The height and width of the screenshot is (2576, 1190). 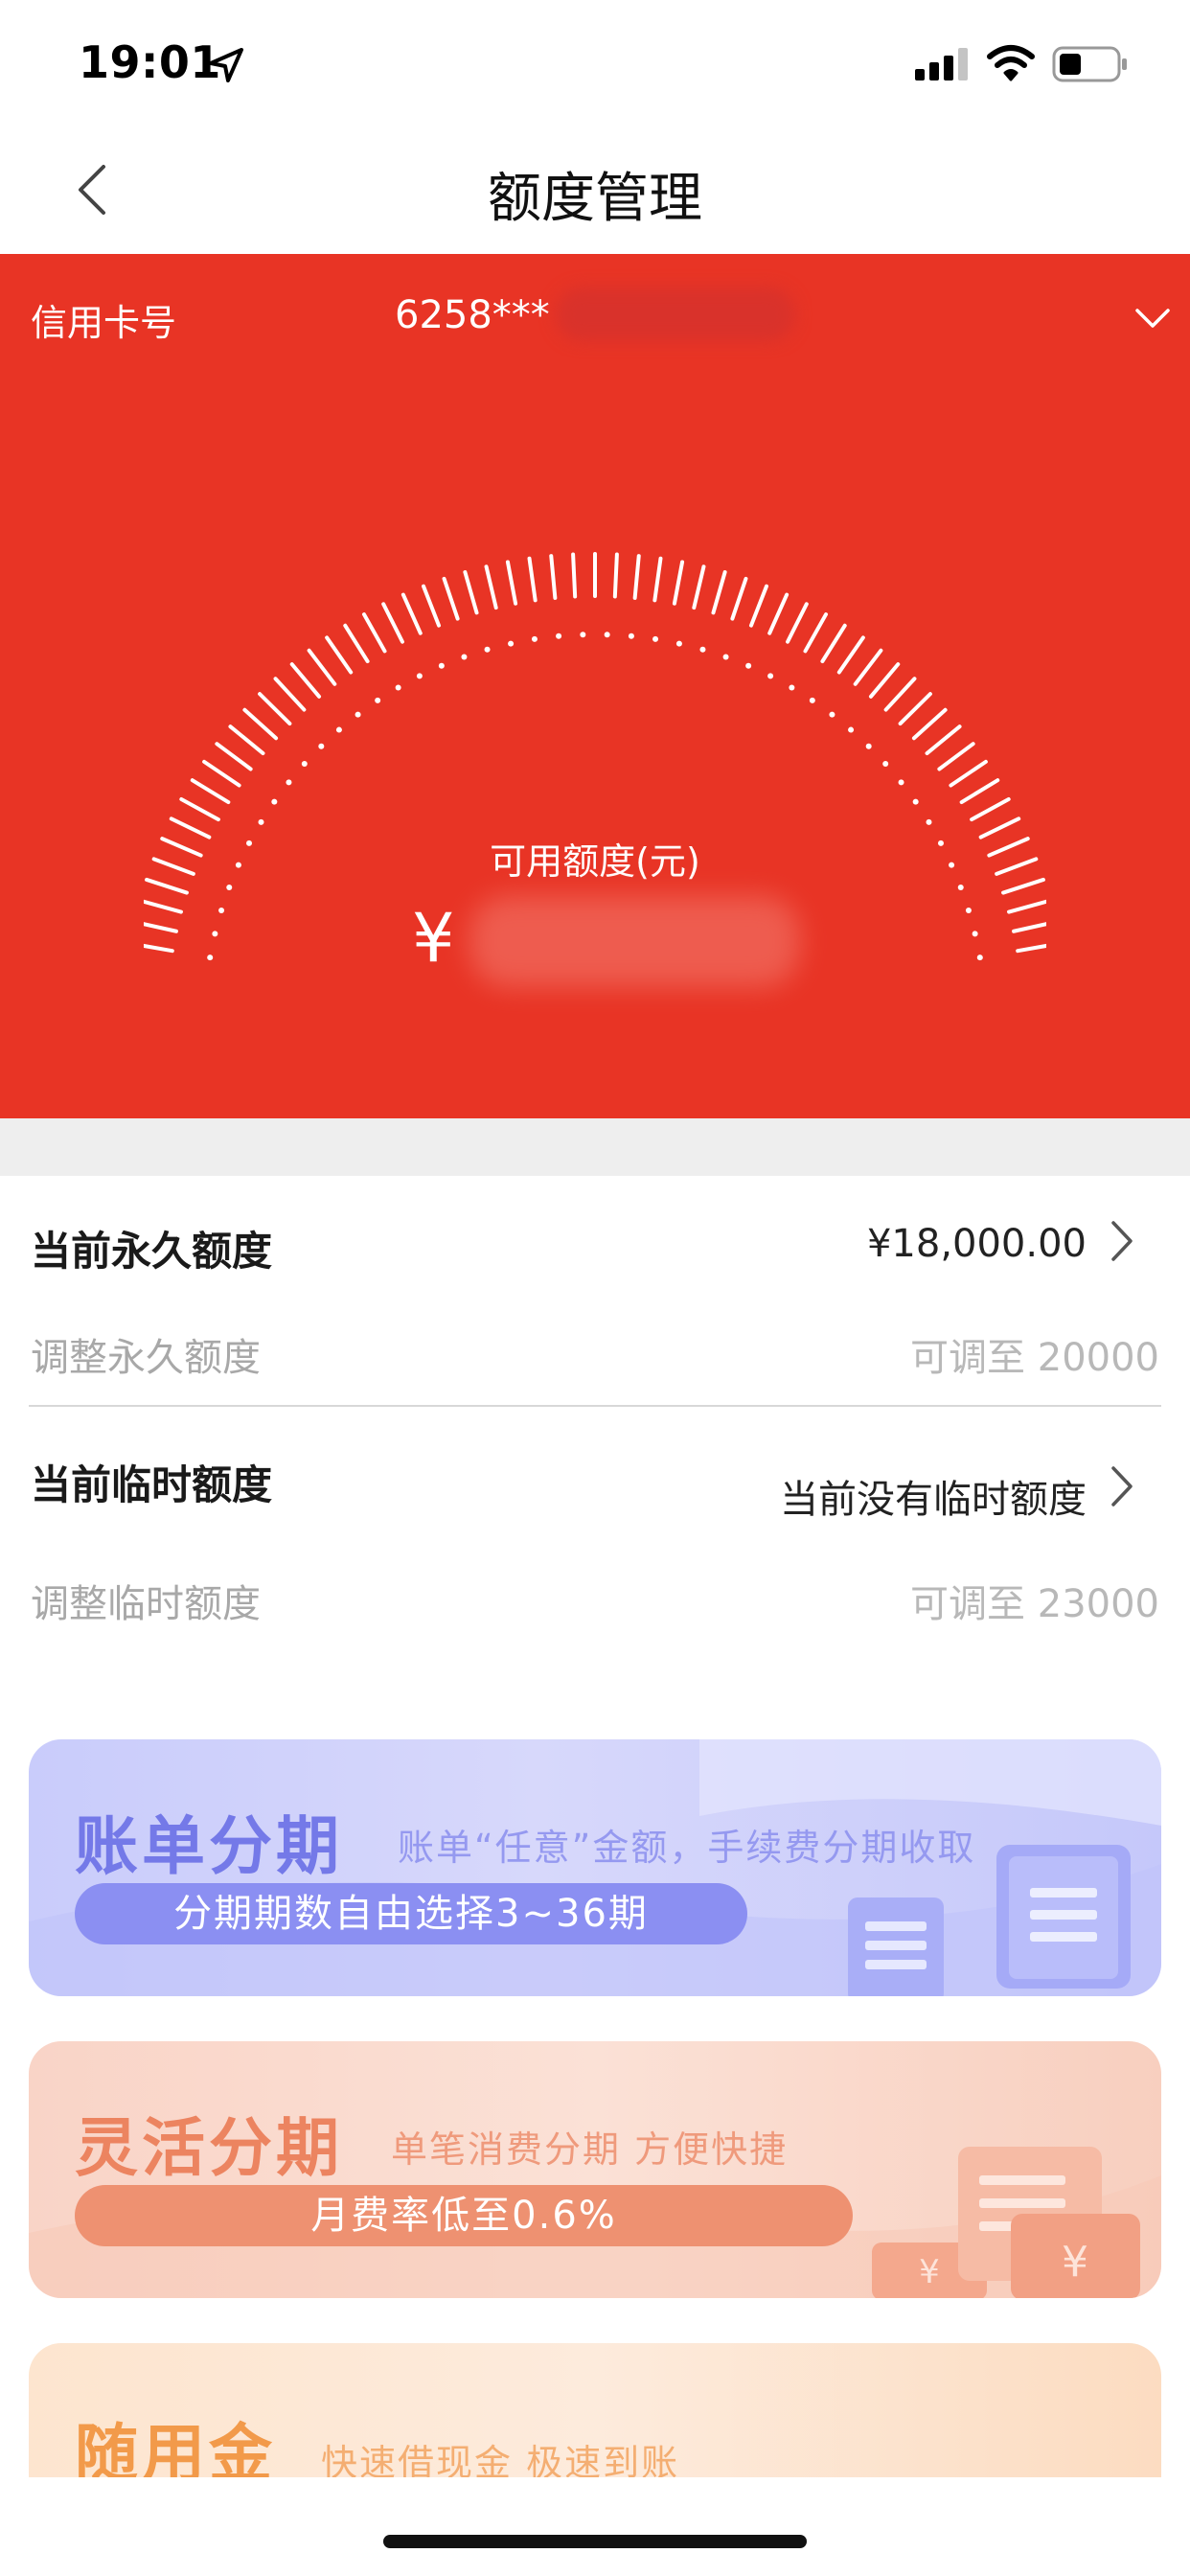 I want to click on promo-pill: 分期期数自由选择3~36期, so click(x=411, y=1913).